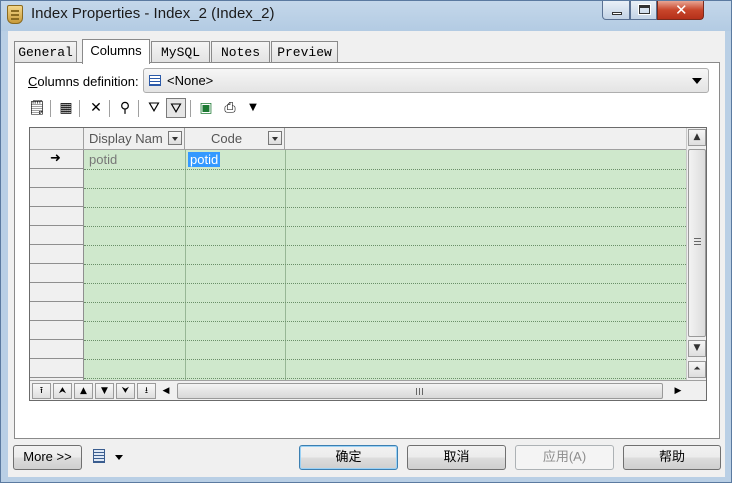 Image resolution: width=732 pixels, height=483 pixels. What do you see at coordinates (697, 369) in the screenshot?
I see `scroll-page-up-icon: ⏶` at bounding box center [697, 369].